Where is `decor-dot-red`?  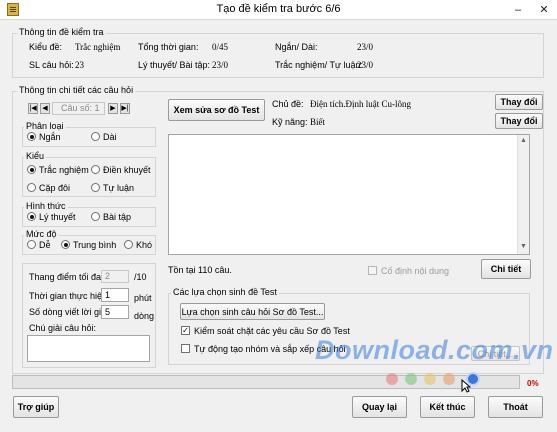 decor-dot-red is located at coordinates (392, 379).